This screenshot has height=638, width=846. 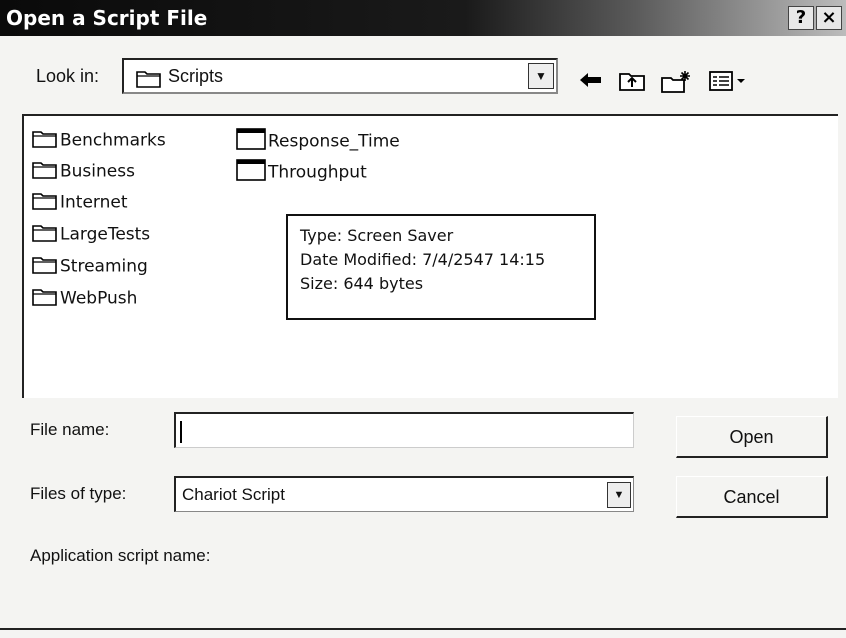 I want to click on up-folder-icon, so click(x=632, y=84).